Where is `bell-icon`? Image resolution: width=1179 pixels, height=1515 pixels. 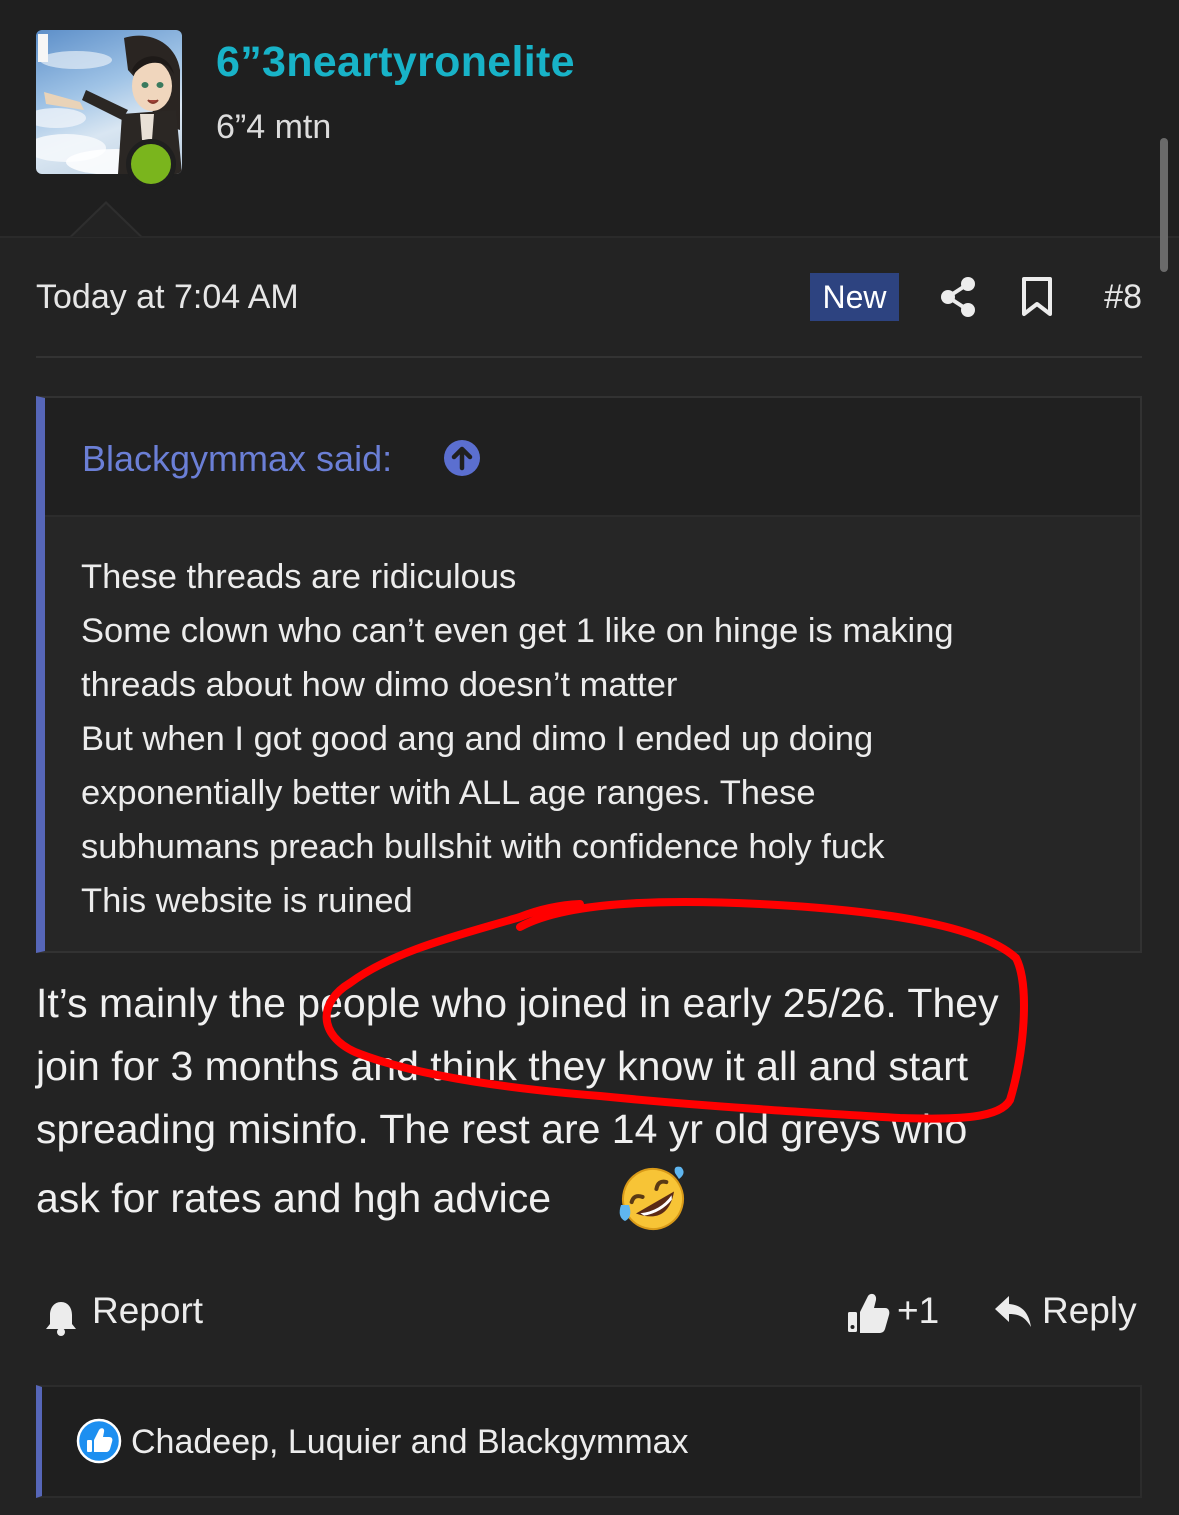 bell-icon is located at coordinates (61, 1322).